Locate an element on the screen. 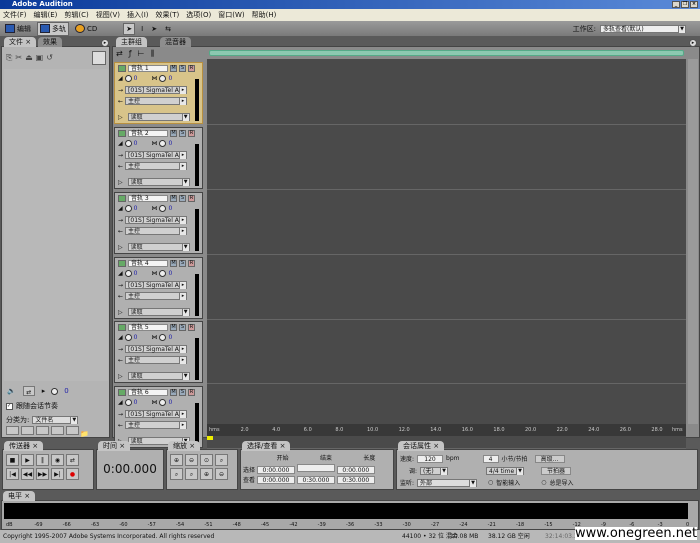 This screenshot has width=700, height=543. always-import-radio: ○ is located at coordinates (543, 482).